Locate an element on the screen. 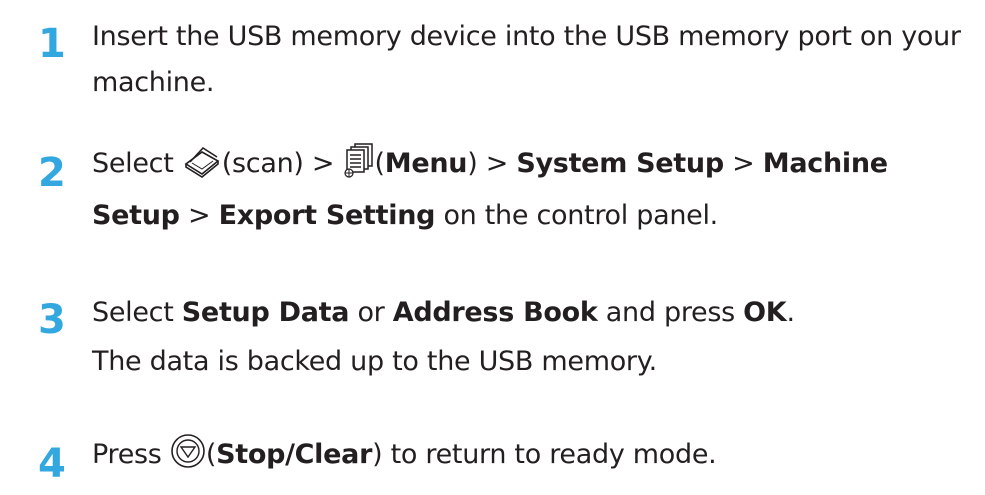  menu-icon is located at coordinates (359, 167).